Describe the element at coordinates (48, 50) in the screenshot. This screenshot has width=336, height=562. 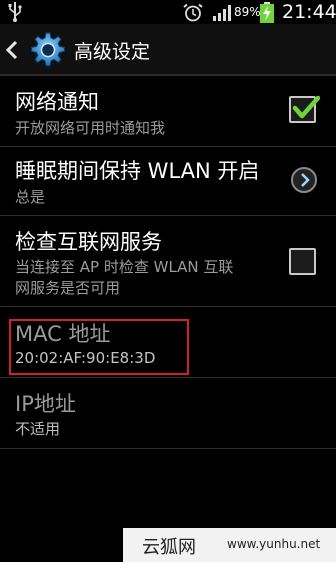
I see `settings-gear-icon` at that location.